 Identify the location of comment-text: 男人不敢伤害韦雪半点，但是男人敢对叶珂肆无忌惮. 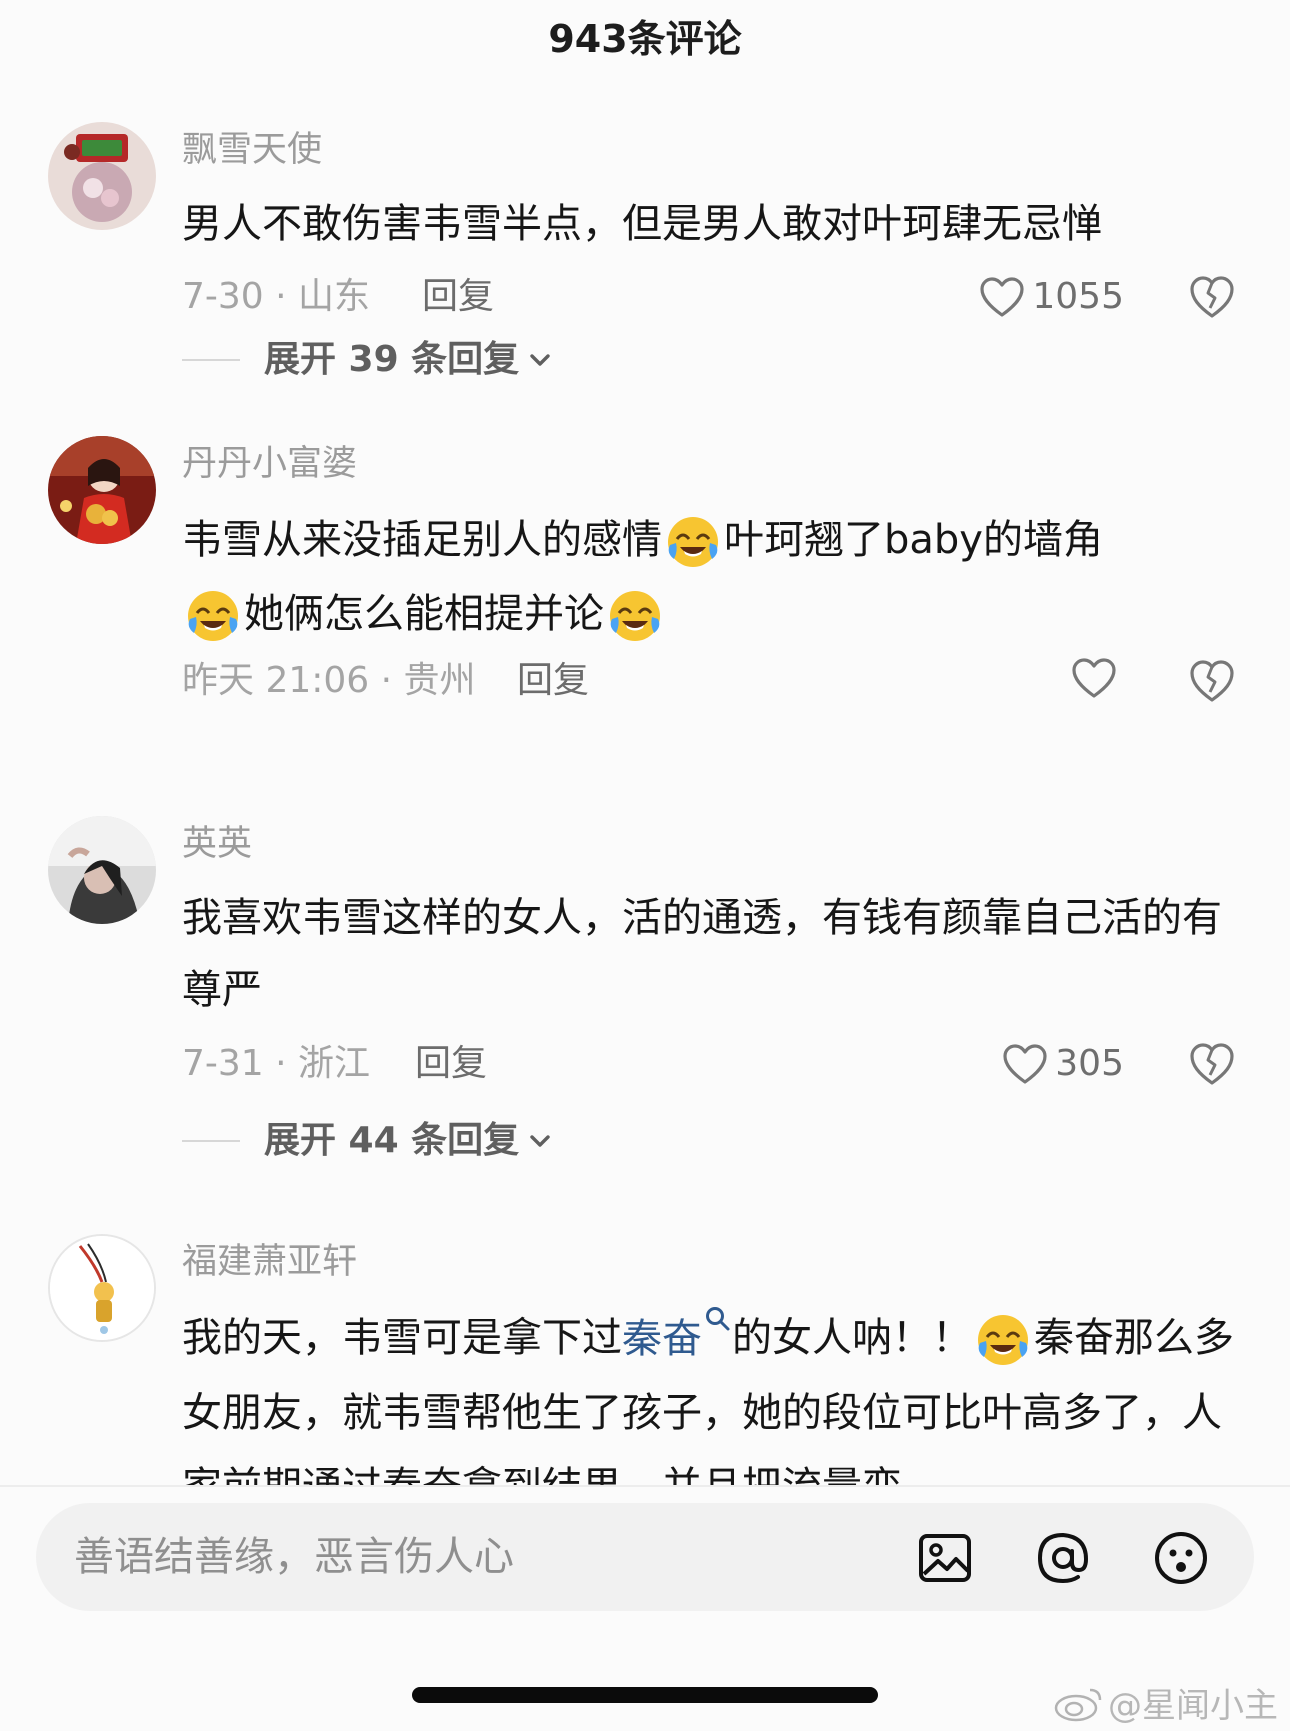
(642, 224).